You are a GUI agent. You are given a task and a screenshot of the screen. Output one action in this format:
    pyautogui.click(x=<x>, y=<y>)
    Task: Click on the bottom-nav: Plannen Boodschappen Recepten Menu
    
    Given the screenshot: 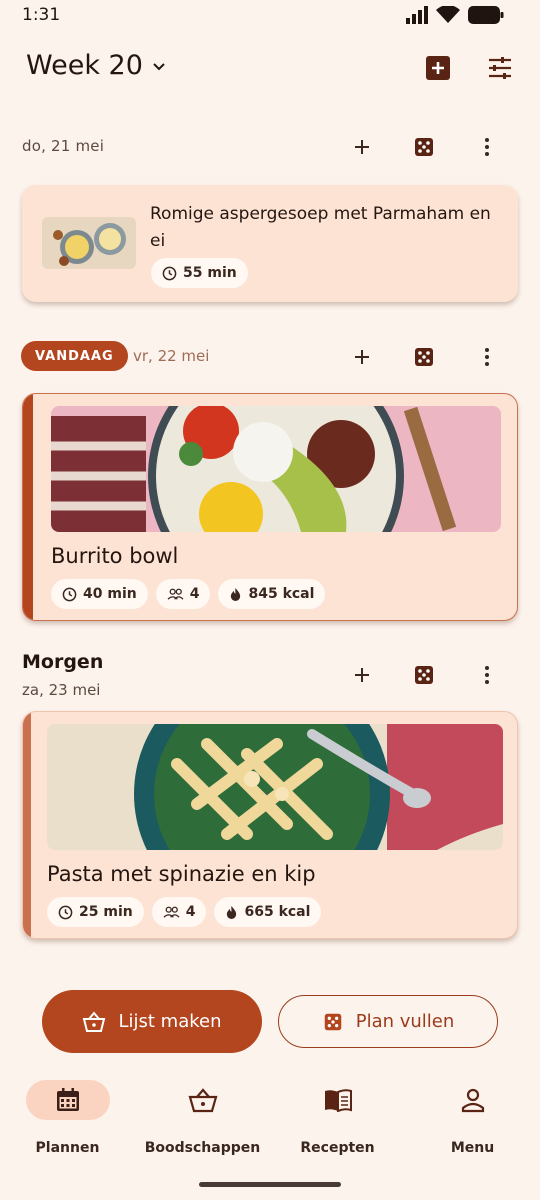 What is the action you would take?
    pyautogui.click(x=270, y=1118)
    